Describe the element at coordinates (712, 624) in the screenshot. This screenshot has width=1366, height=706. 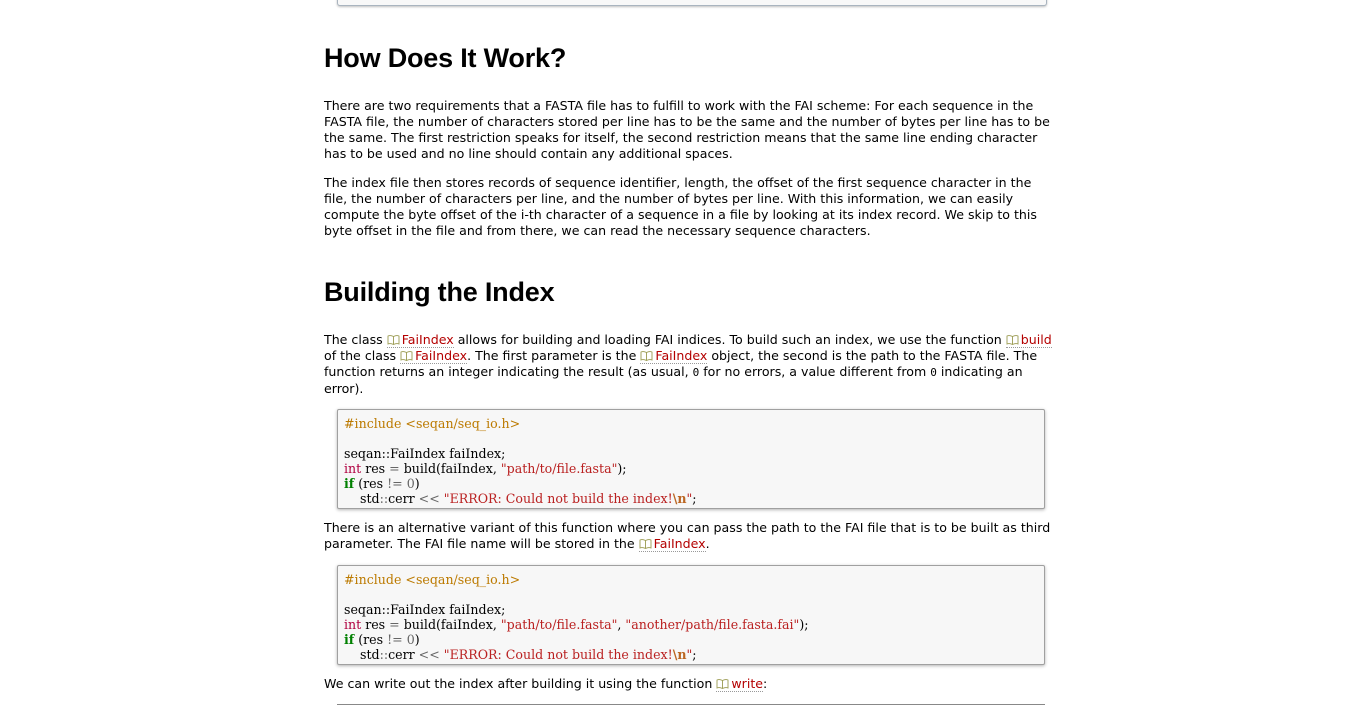
I see `code-string: "another/path/file.fasta.fai"` at that location.